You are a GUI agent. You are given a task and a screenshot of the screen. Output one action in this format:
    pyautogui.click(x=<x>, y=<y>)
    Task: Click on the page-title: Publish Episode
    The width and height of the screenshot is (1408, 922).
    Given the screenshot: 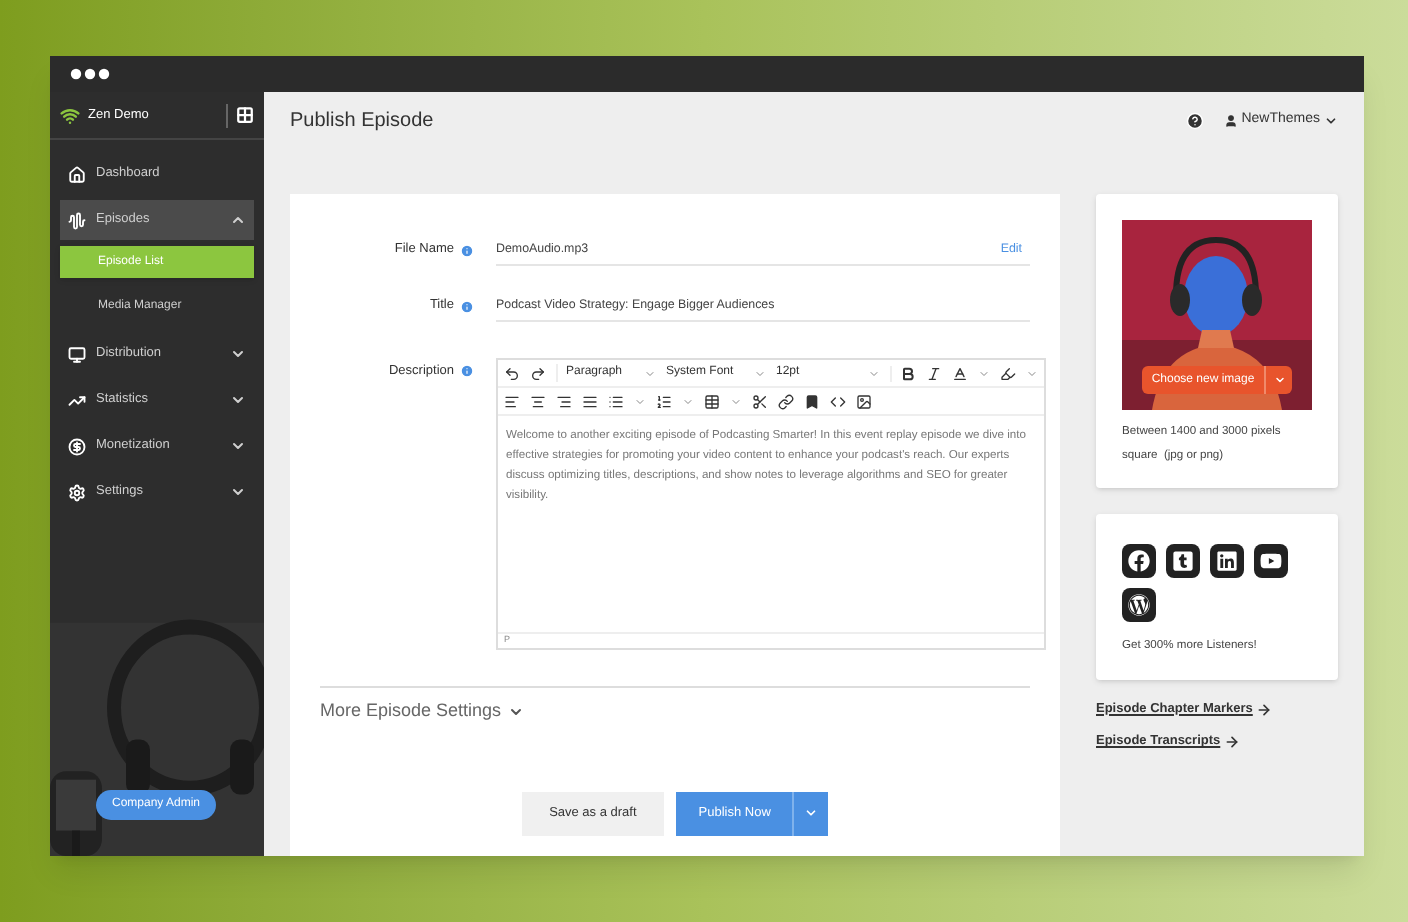 What is the action you would take?
    pyautogui.click(x=362, y=122)
    